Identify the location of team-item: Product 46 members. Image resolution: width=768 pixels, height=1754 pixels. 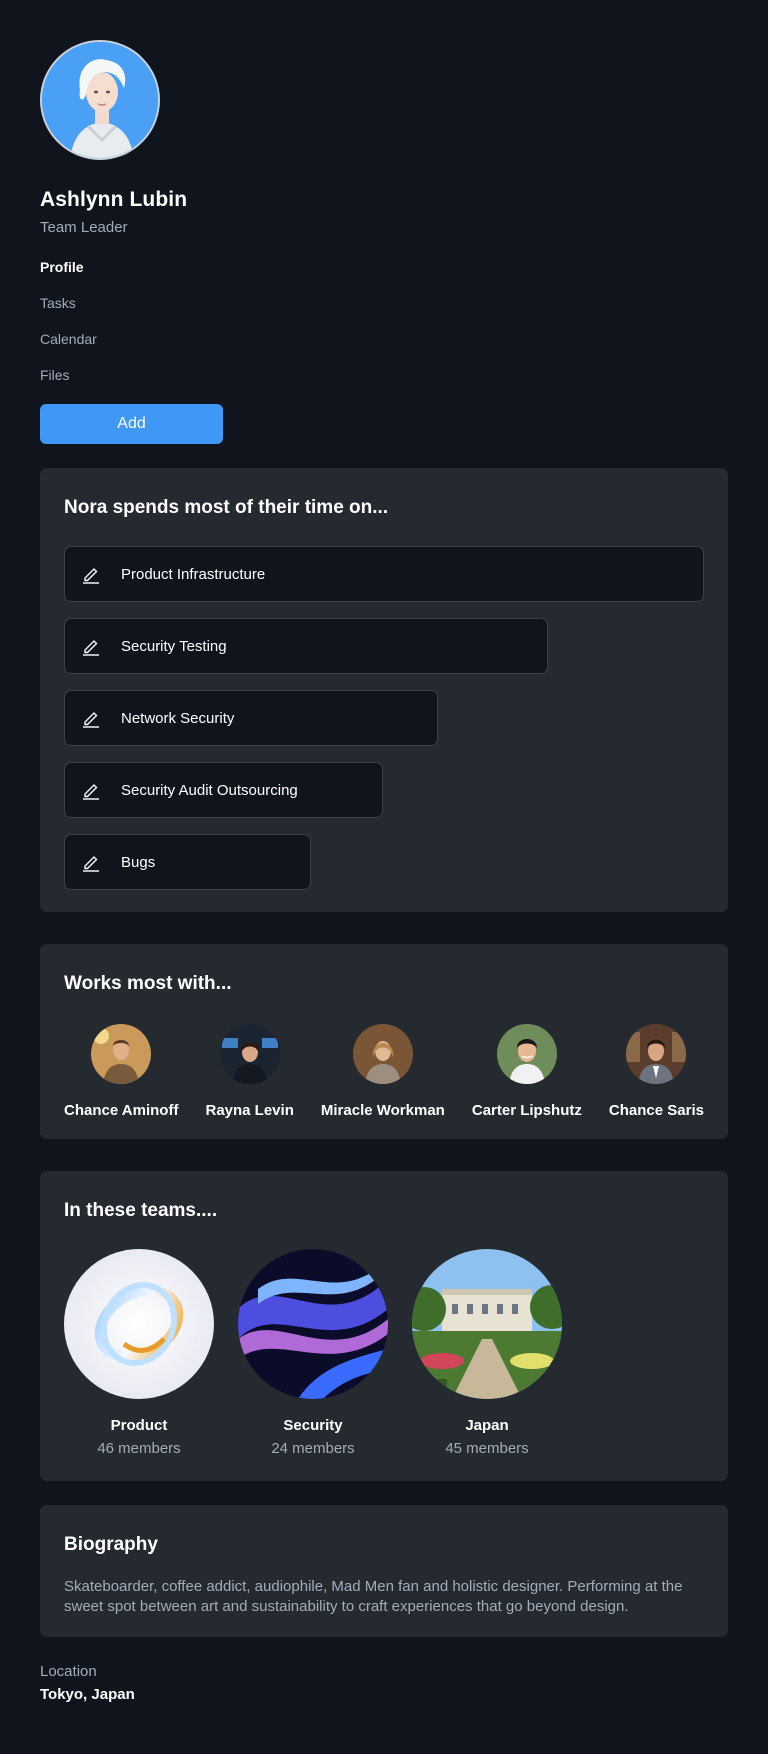
(139, 1353).